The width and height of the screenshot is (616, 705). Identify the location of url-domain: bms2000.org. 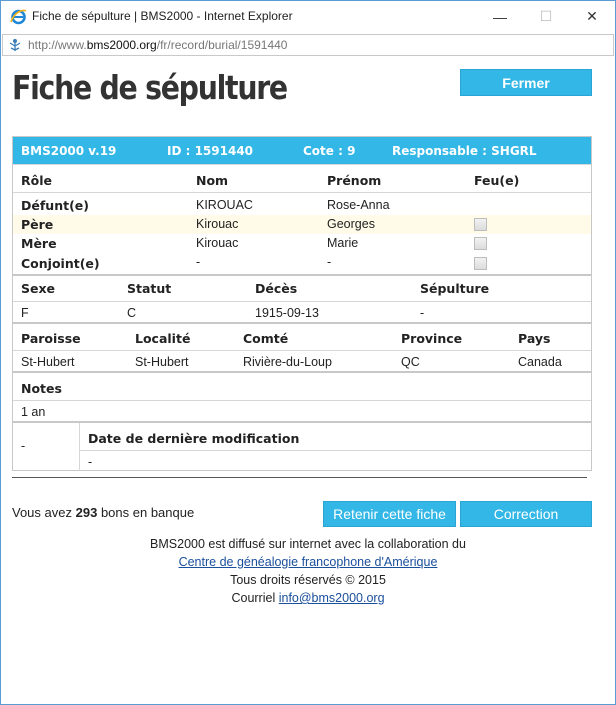
(121, 45).